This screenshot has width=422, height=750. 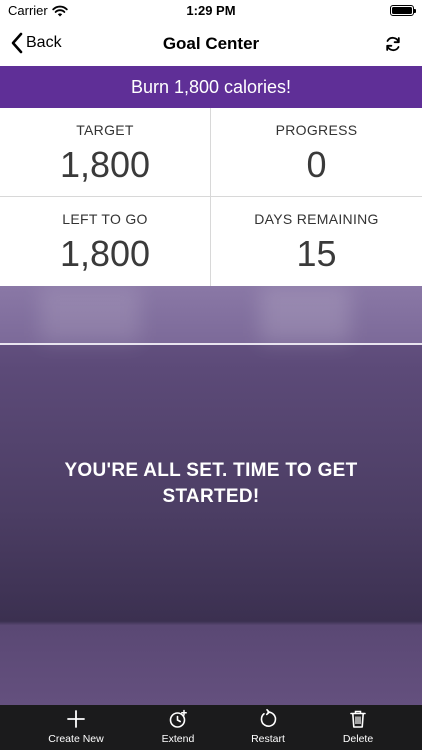 What do you see at coordinates (178, 718) in the screenshot?
I see `clock-plus-icon` at bounding box center [178, 718].